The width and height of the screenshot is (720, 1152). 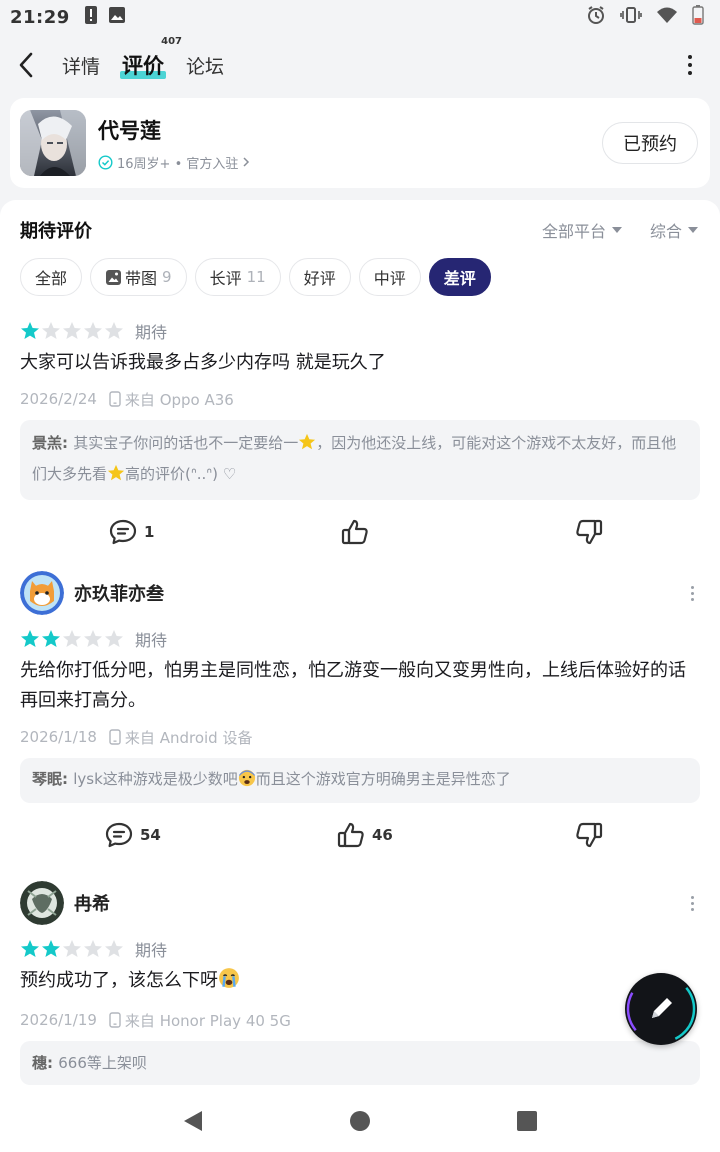 I want to click on tab-reviews: 评价 407, so click(x=151, y=58).